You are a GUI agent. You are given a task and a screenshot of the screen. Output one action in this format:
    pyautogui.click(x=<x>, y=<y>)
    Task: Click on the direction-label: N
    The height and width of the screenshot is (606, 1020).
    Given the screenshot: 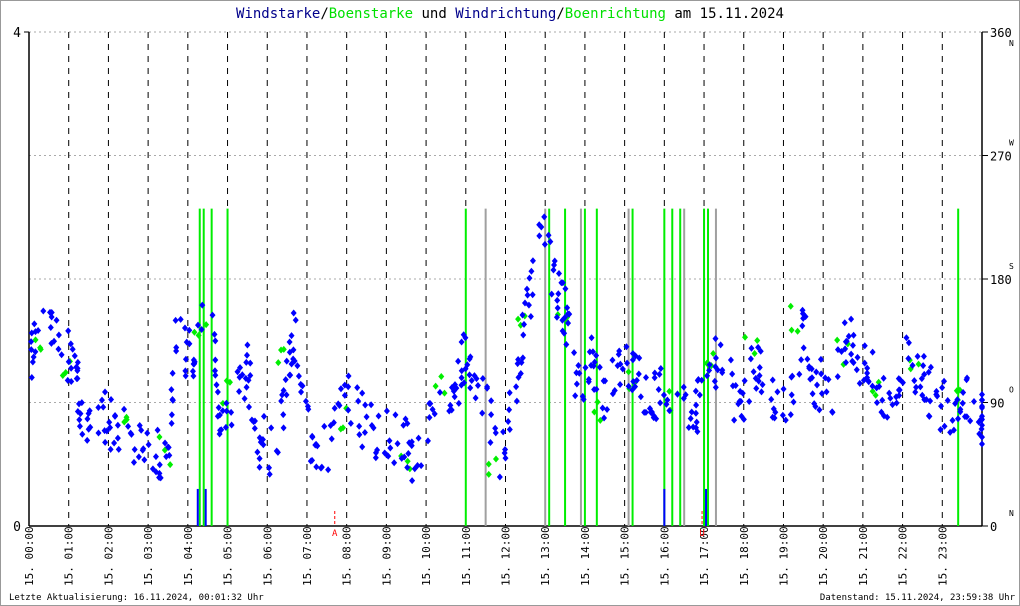 What is the action you would take?
    pyautogui.click(x=1011, y=513)
    